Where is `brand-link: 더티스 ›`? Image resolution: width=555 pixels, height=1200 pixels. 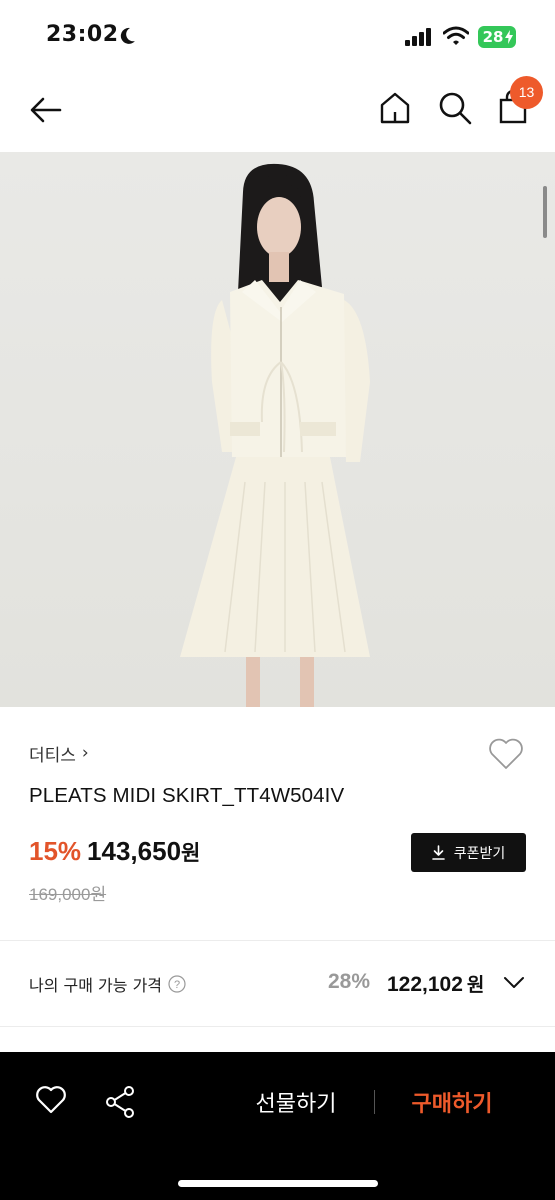 brand-link: 더티스 › is located at coordinates (59, 753).